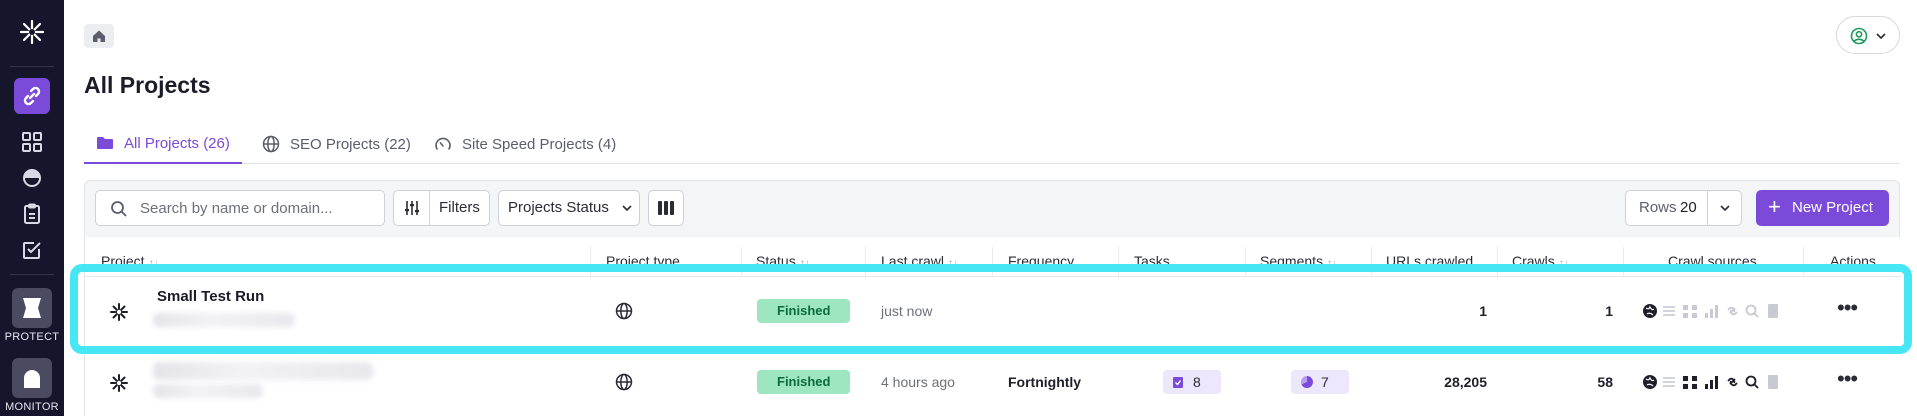  I want to click on sidebar-item-checklist, so click(32, 250).